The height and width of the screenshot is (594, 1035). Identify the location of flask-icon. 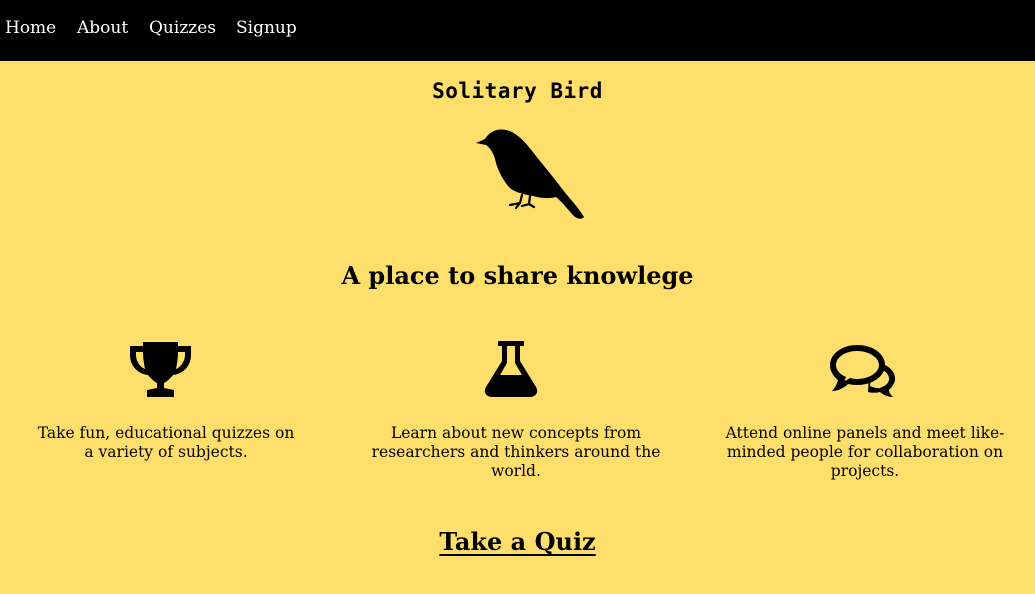
(511, 369).